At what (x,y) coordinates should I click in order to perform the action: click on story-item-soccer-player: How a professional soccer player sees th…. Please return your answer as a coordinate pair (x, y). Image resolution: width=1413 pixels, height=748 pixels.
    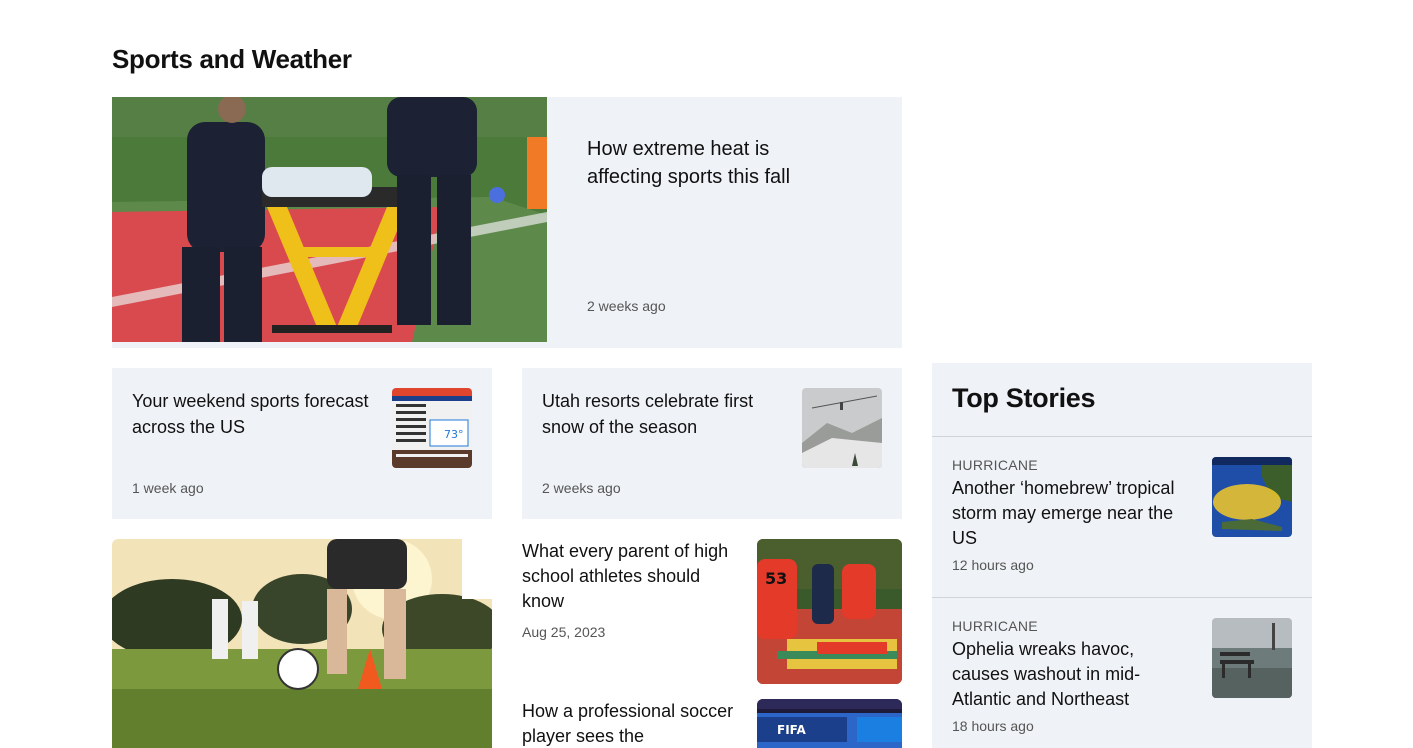
    Looking at the image, I should click on (632, 723).